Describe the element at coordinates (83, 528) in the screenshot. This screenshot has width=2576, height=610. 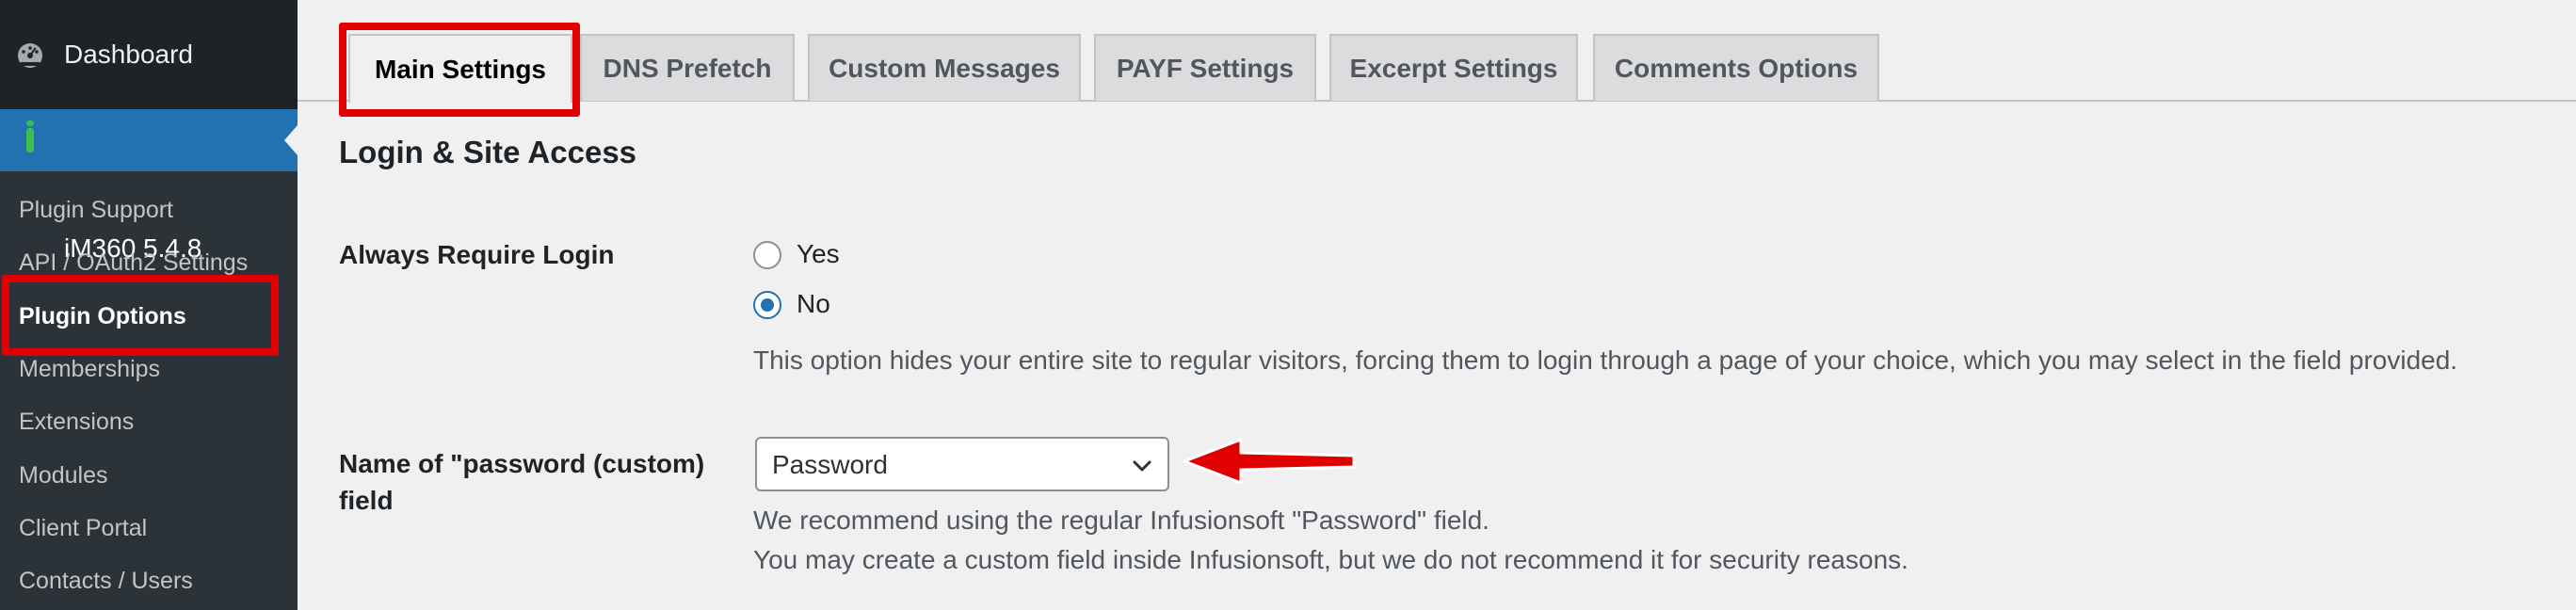
I see `sidebar-item-client-portal: Client Portal` at that location.